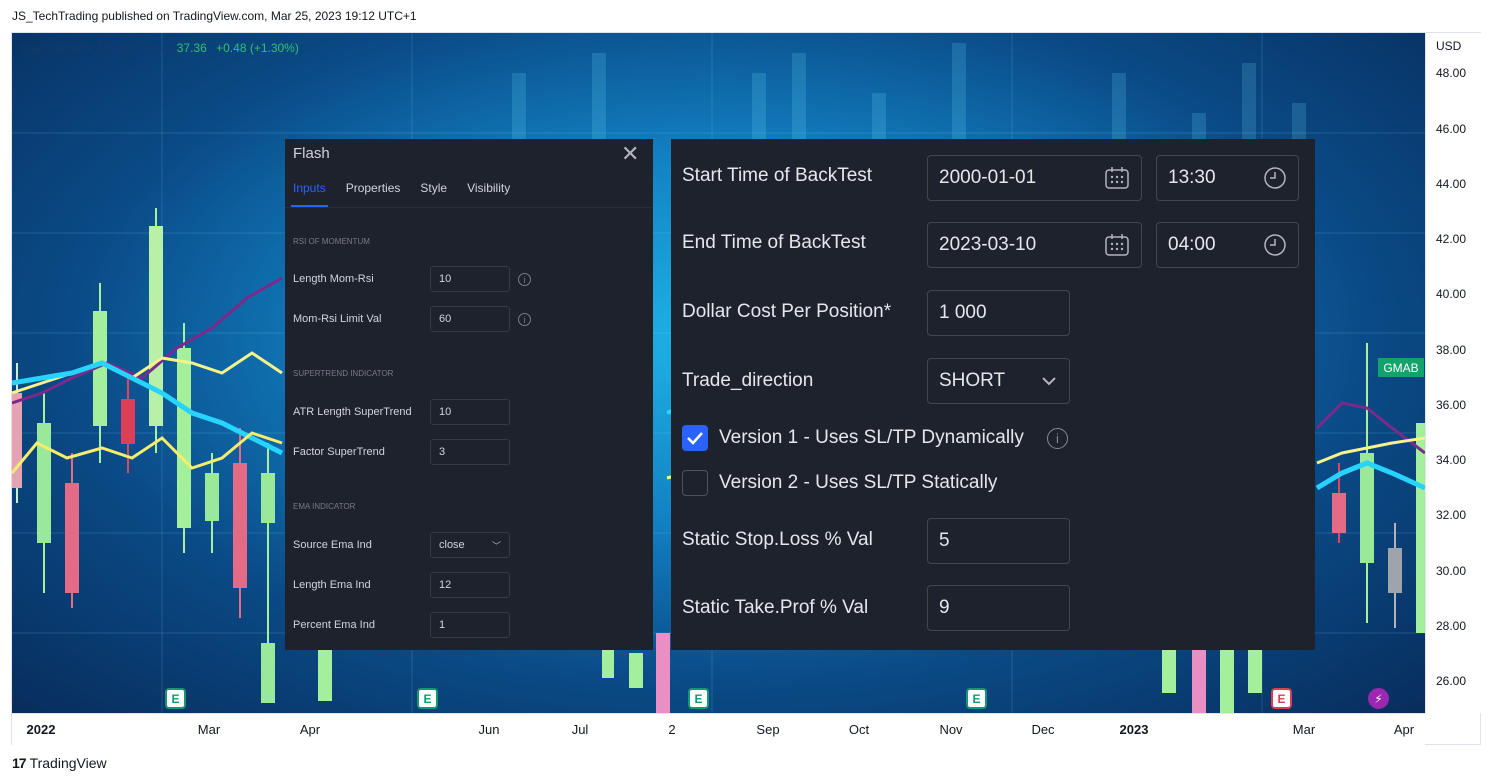 The image size is (1492, 784). What do you see at coordinates (1134, 729) in the screenshot?
I see `time-tick: 2023` at bounding box center [1134, 729].